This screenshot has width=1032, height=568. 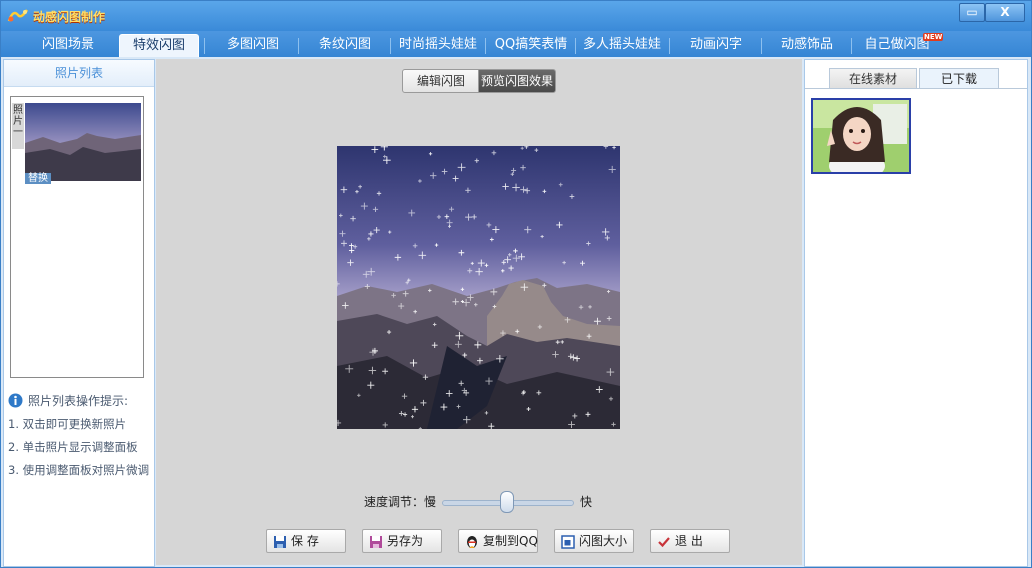 I want to click on material-thumbnail, so click(x=861, y=139).